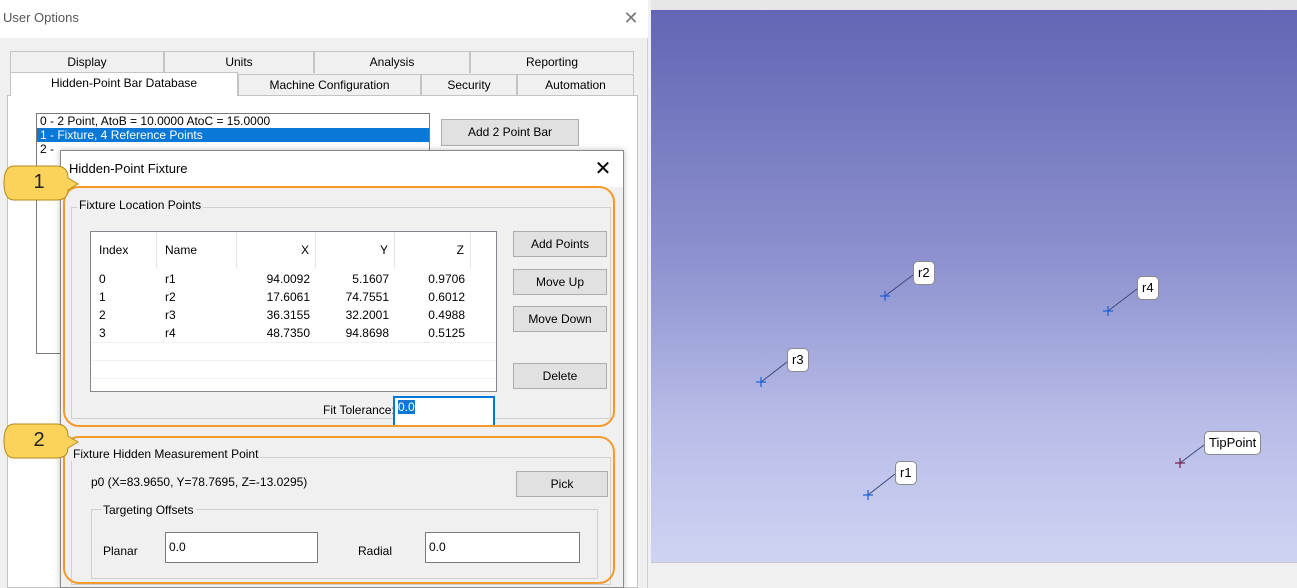 Image resolution: width=1297 pixels, height=588 pixels. What do you see at coordinates (469, 85) in the screenshot?
I see `tab-security: Security` at bounding box center [469, 85].